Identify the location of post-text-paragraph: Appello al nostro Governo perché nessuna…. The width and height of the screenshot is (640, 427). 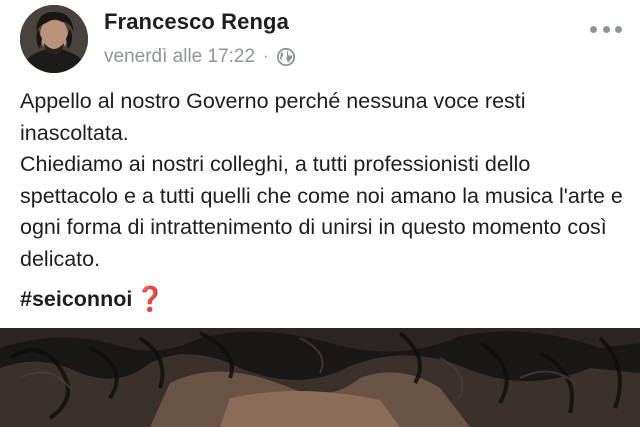
(273, 117).